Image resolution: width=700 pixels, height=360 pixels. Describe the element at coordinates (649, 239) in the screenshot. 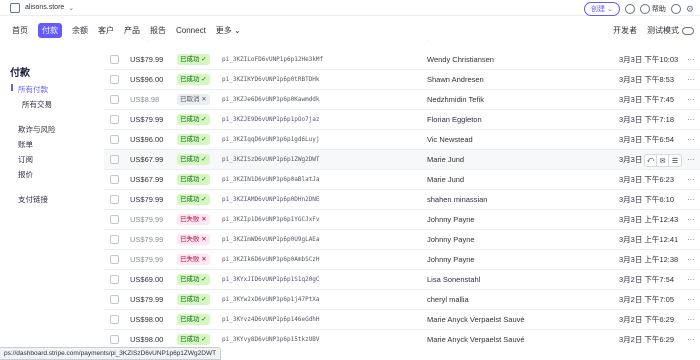

I see `payment-date: 3月3日 上午12:41` at that location.